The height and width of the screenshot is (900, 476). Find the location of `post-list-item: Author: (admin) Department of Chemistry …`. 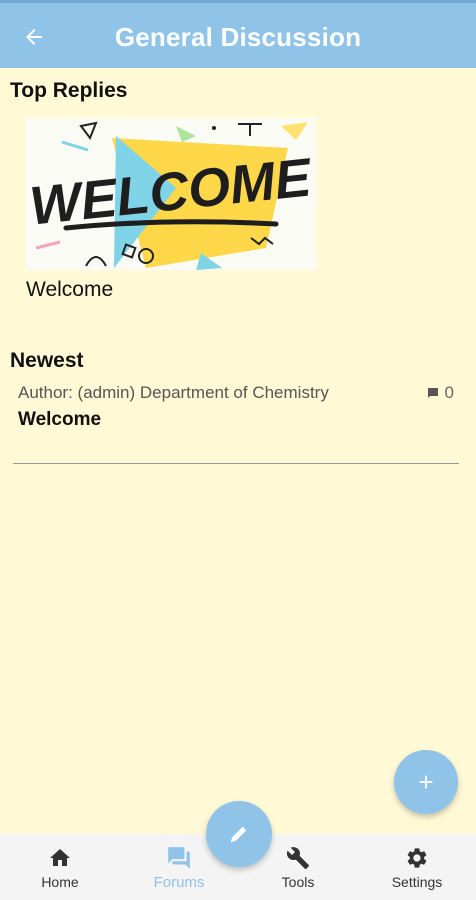

post-list-item: Author: (admin) Department of Chemistry … is located at coordinates (238, 407).